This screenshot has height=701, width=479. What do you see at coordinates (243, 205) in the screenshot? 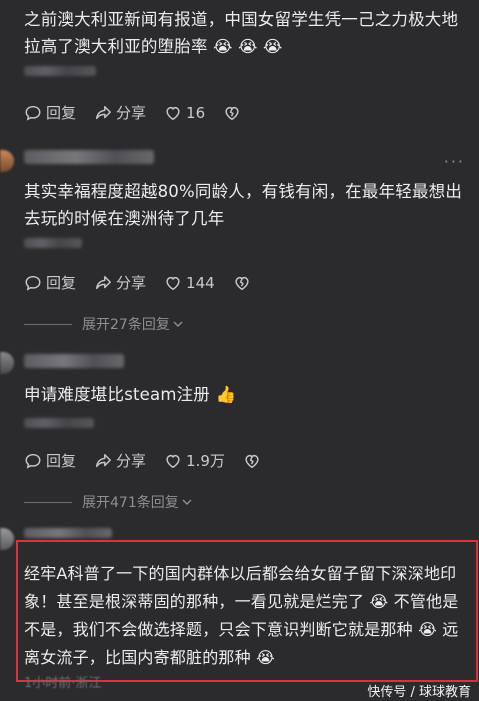
I see `comment-2-text: 其实幸福程度超越80%同龄人，有钱有闲，在最年轻最想出去玩的时候在澳洲待了几年` at bounding box center [243, 205].